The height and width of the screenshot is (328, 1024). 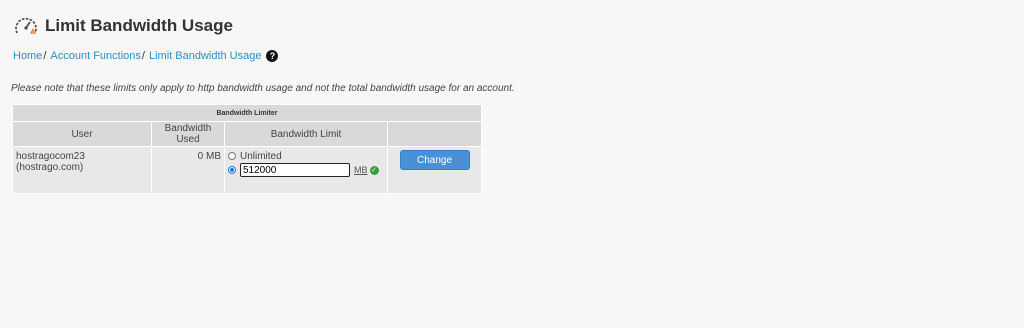 I want to click on bandwidth-used-cell: 0 MB, so click(x=188, y=170).